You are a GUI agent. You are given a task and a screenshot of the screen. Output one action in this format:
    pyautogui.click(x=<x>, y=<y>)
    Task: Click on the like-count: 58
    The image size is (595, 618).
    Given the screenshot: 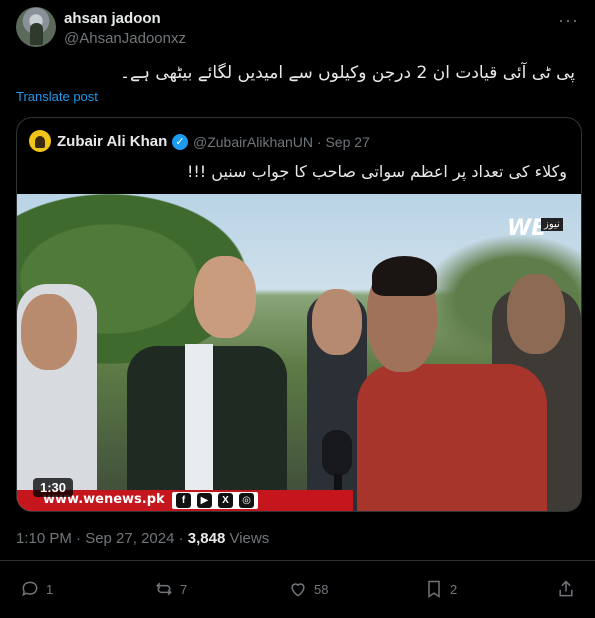 What is the action you would take?
    pyautogui.click(x=321, y=589)
    